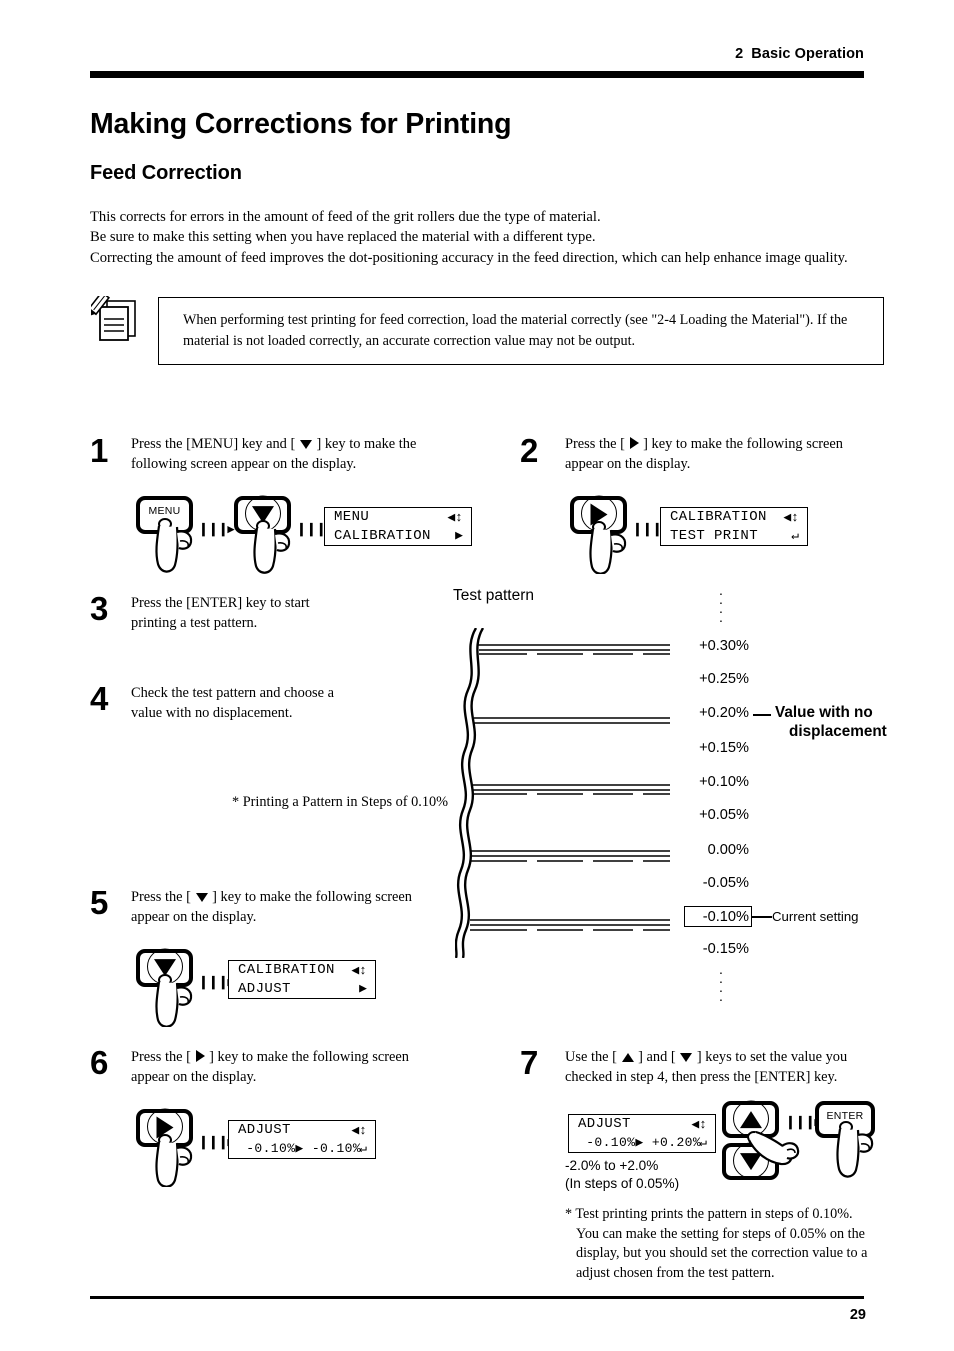 Image resolution: width=954 pixels, height=1351 pixels. Describe the element at coordinates (724, 748) in the screenshot. I see `pattern-label-3: +0.15%` at that location.